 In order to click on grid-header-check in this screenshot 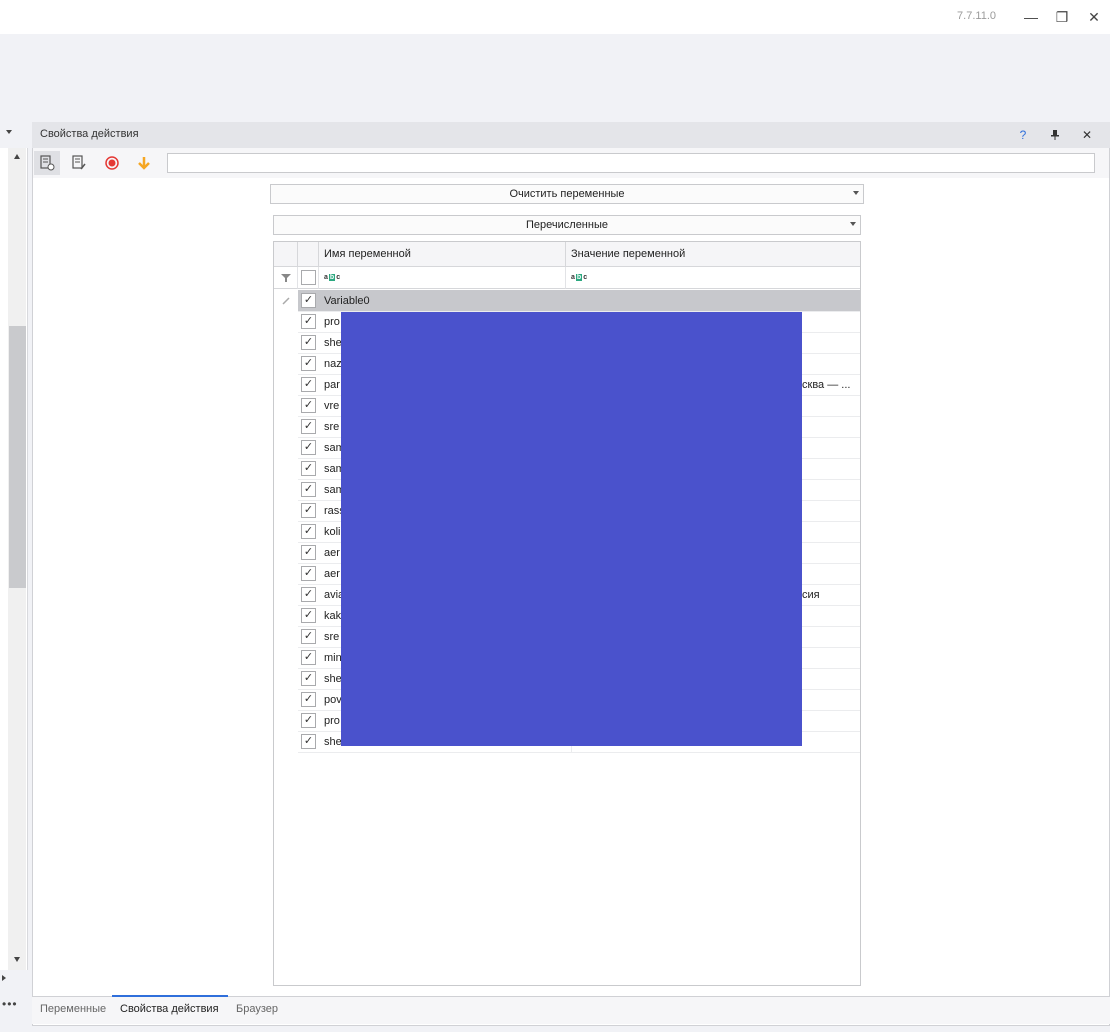, I will do `click(308, 254)`.